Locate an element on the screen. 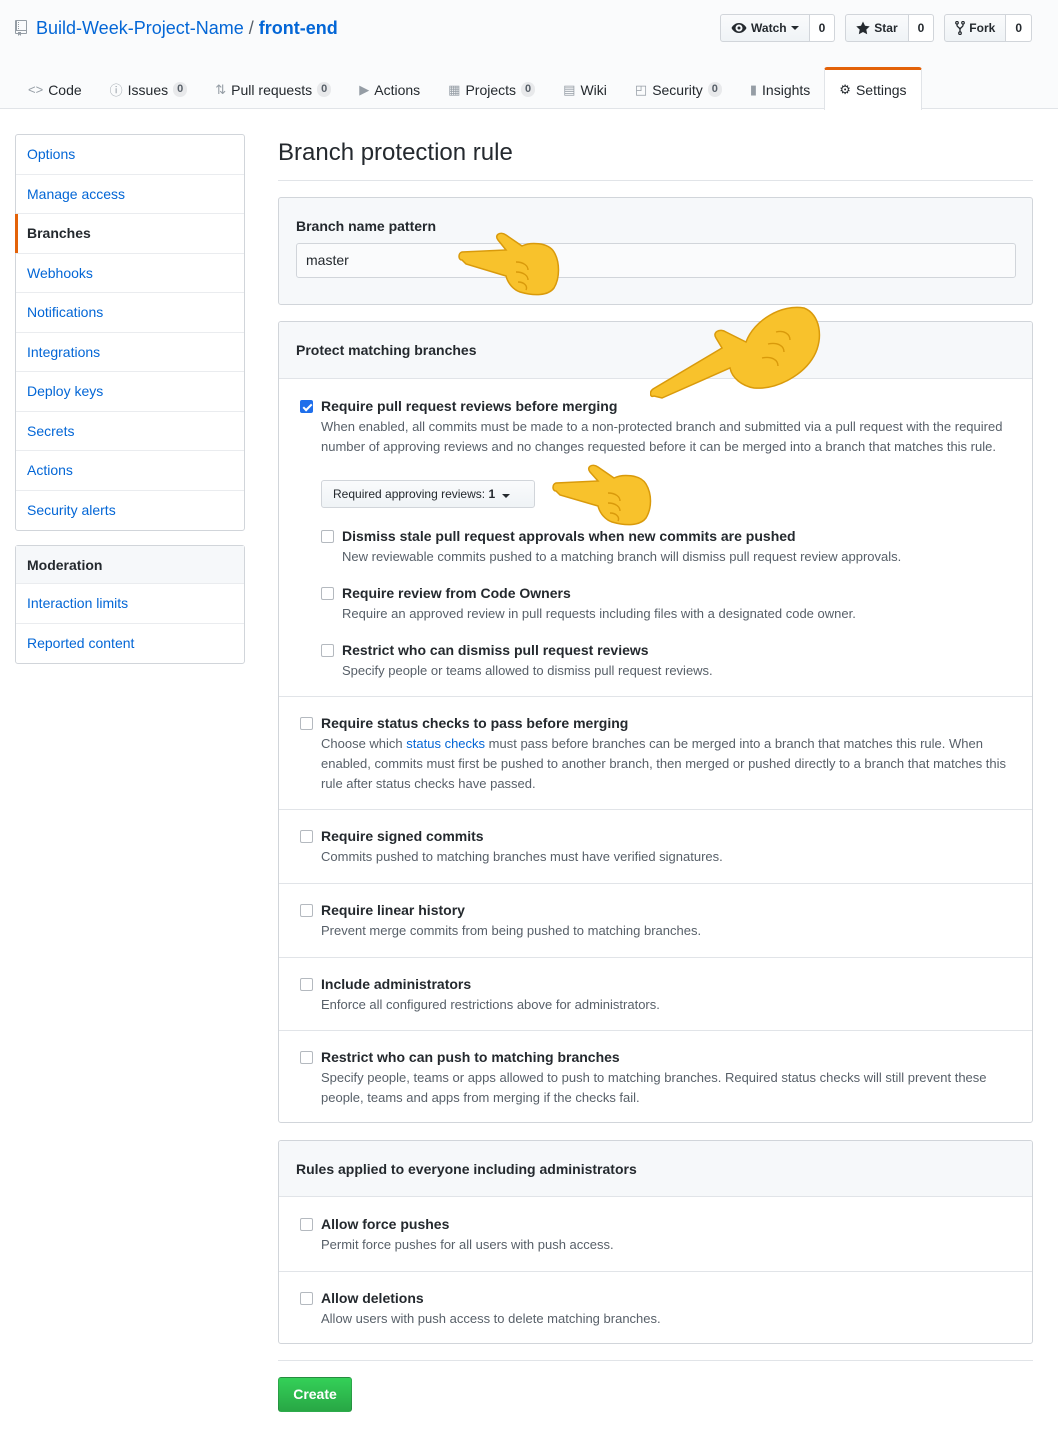 The height and width of the screenshot is (1440, 1058). sidebar-item-integrations: Integrations is located at coordinates (130, 352).